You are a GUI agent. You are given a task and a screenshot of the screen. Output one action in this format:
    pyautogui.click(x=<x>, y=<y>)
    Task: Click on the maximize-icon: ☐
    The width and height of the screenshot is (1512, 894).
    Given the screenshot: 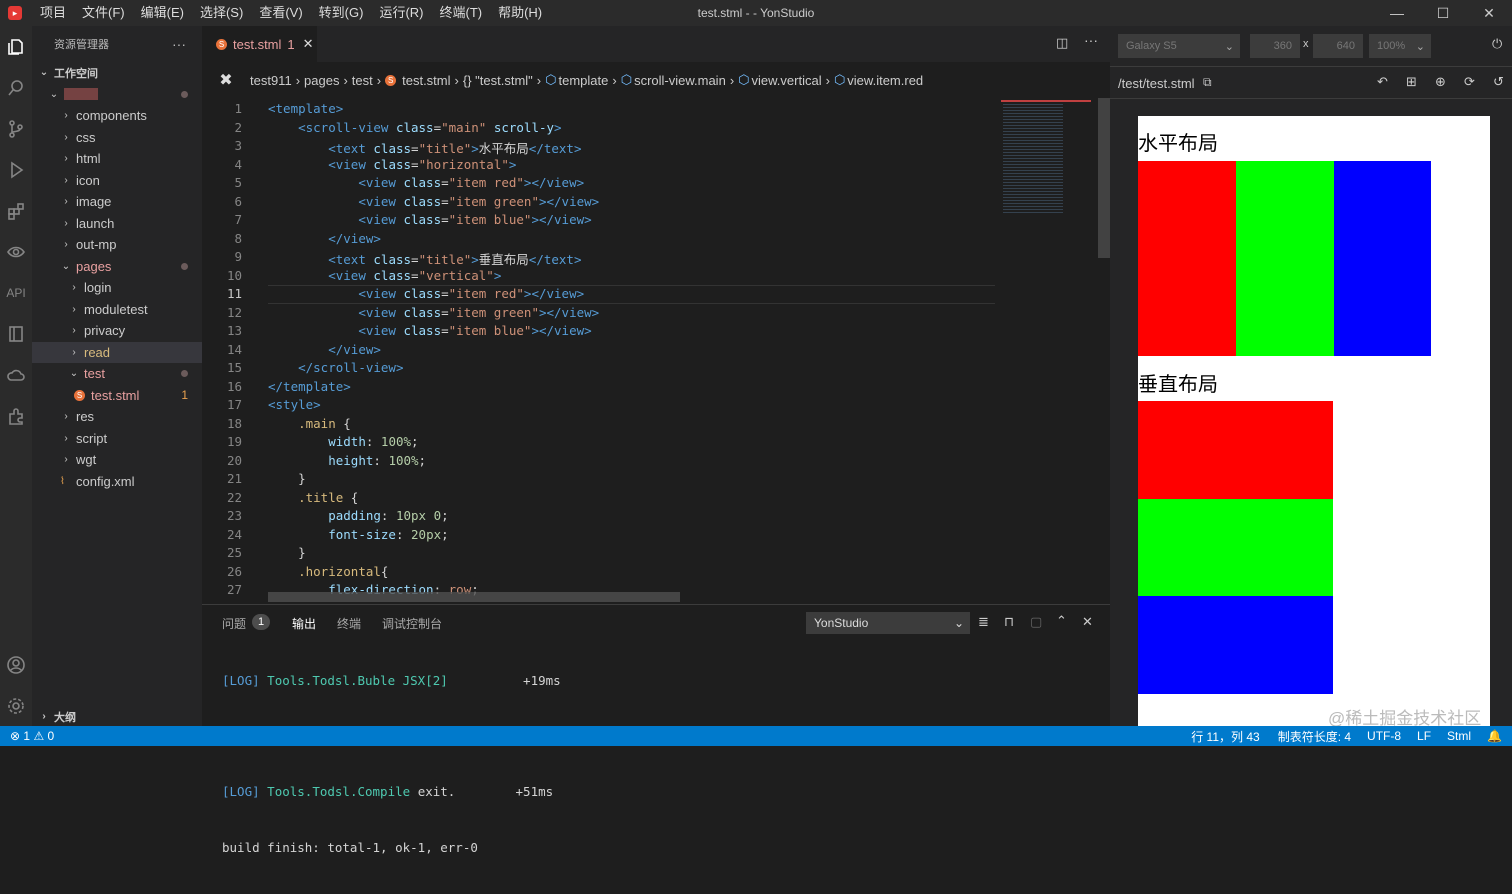 What is the action you would take?
    pyautogui.click(x=1443, y=13)
    